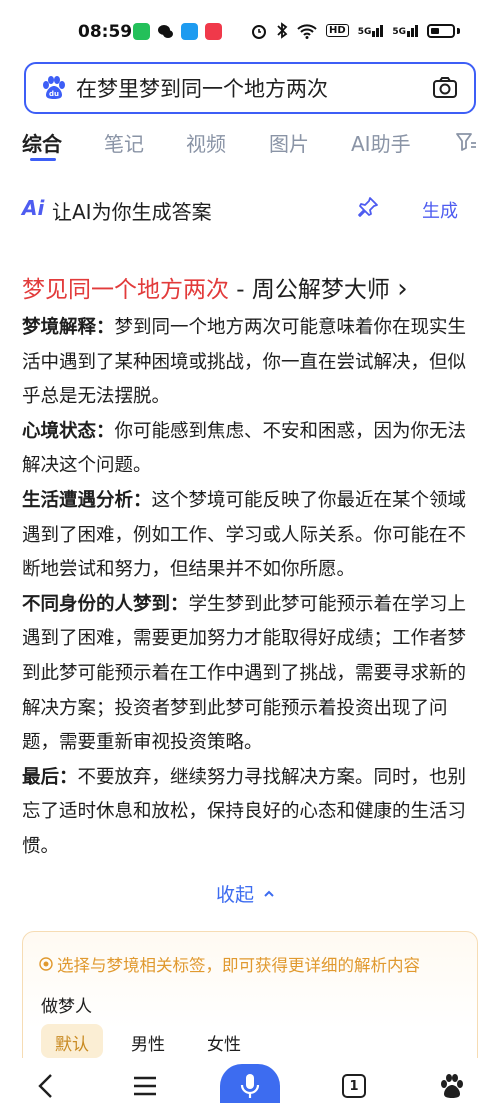 The height and width of the screenshot is (1103, 500). What do you see at coordinates (54, 87) in the screenshot?
I see `baidu-paw-icon: du` at bounding box center [54, 87].